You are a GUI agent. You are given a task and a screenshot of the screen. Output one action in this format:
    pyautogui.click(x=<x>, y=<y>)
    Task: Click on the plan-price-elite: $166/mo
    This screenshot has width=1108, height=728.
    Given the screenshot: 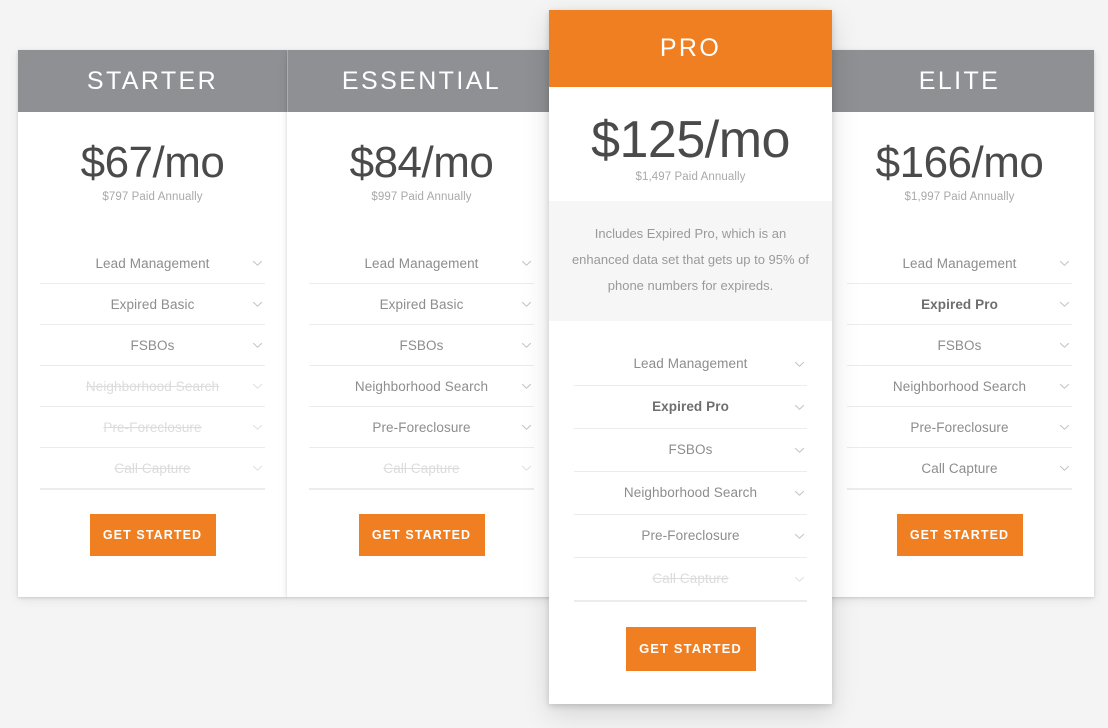 What is the action you would take?
    pyautogui.click(x=959, y=162)
    